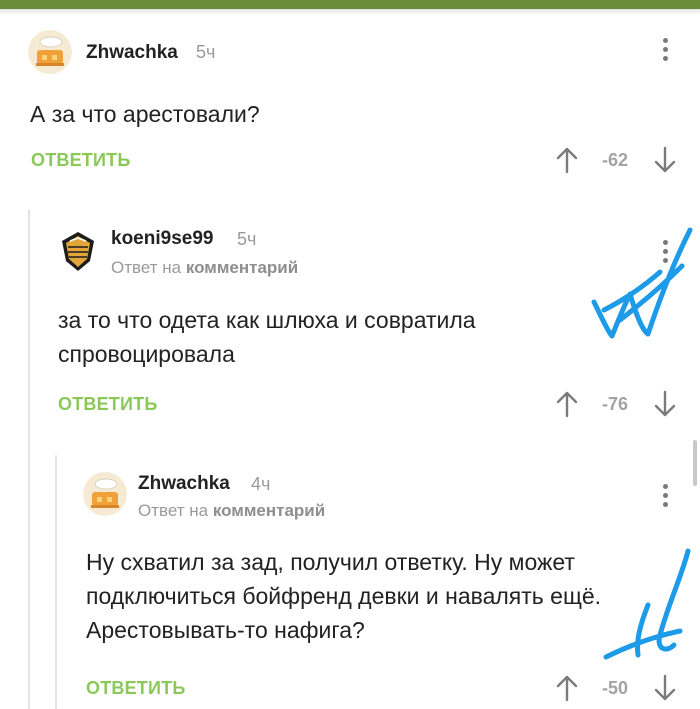  I want to click on scrollbar, so click(695, 463).